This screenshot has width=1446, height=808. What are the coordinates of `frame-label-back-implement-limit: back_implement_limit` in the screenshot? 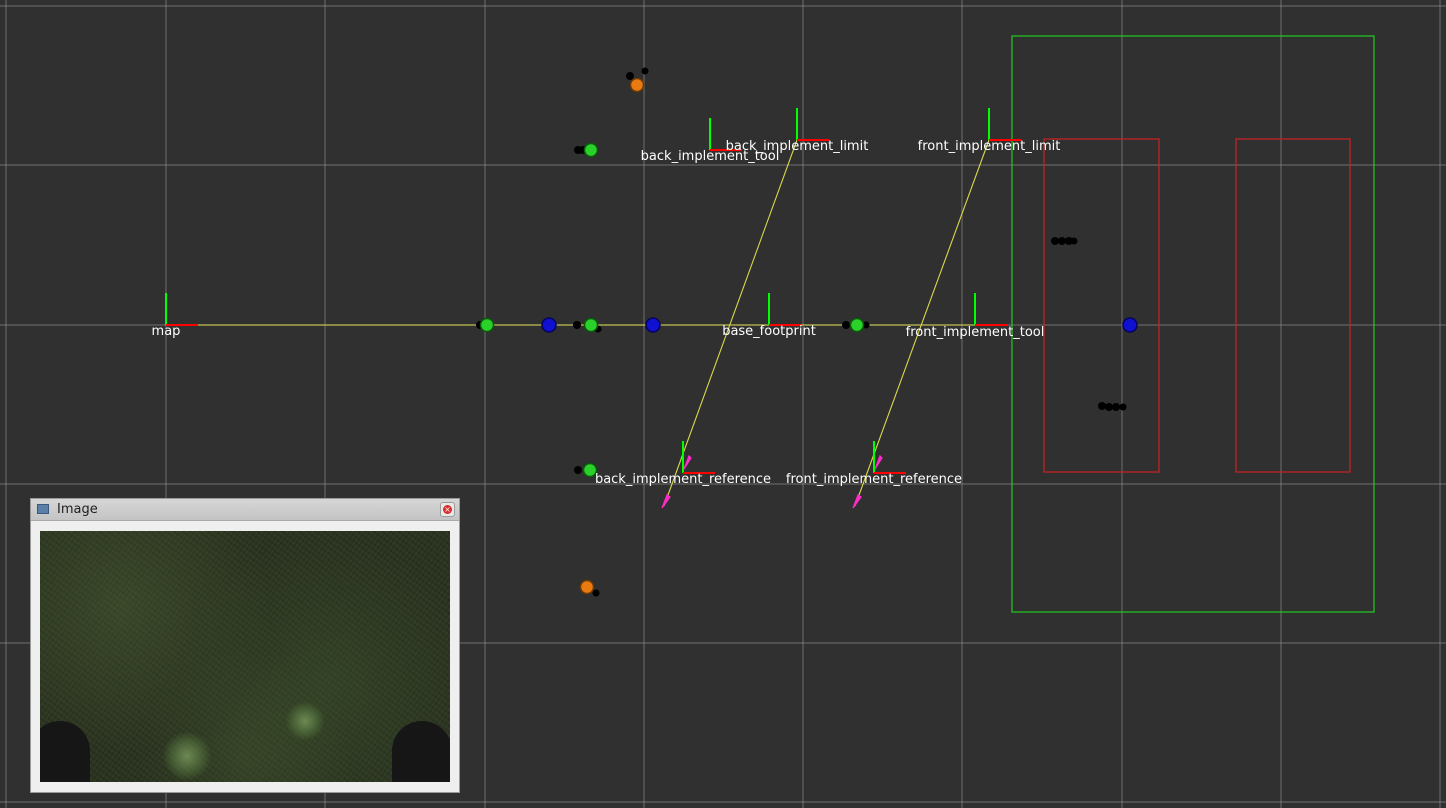 It's located at (797, 146).